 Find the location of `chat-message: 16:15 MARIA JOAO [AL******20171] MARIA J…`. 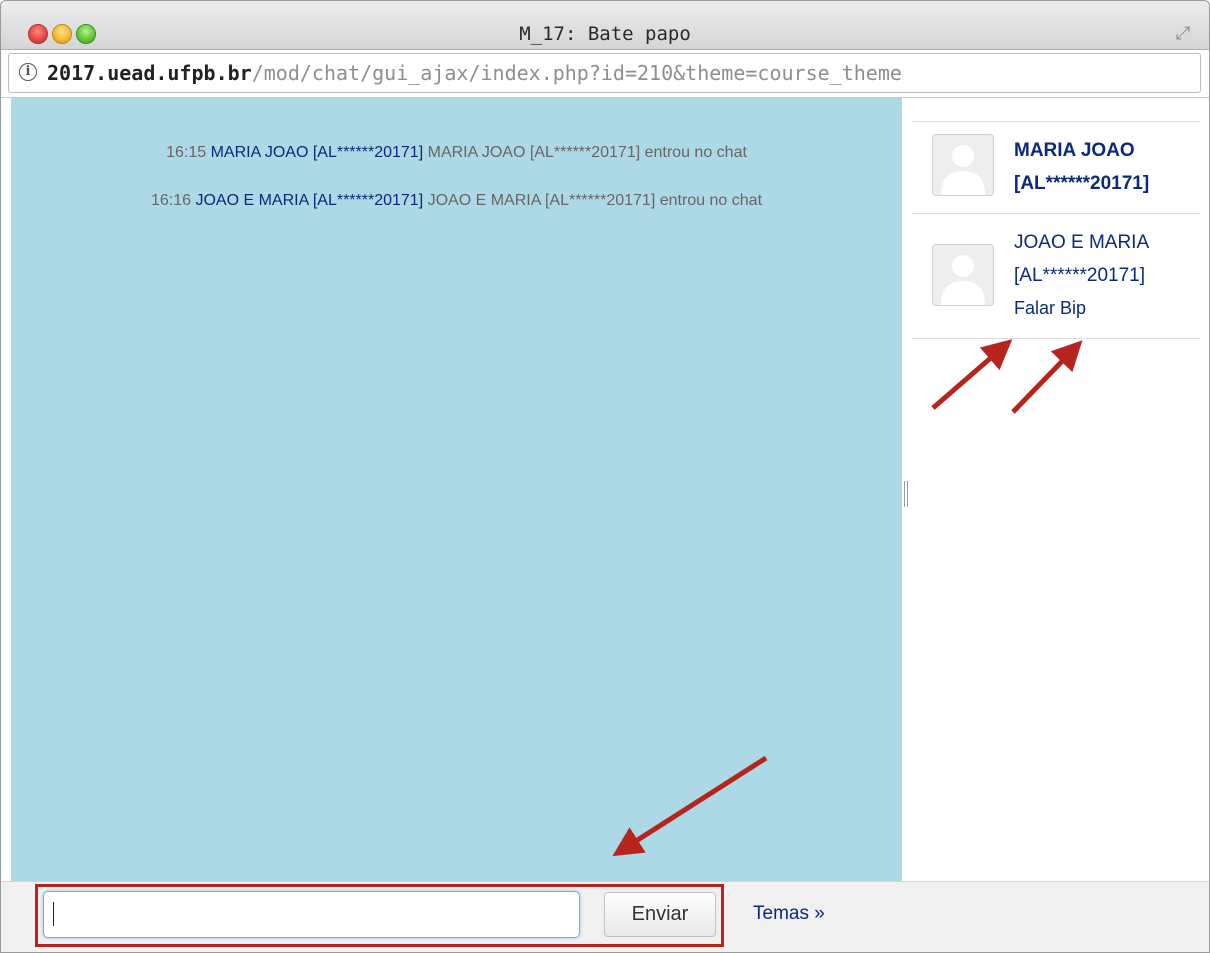

chat-message: 16:15 MARIA JOAO [AL******20171] MARIA J… is located at coordinates (456, 153).